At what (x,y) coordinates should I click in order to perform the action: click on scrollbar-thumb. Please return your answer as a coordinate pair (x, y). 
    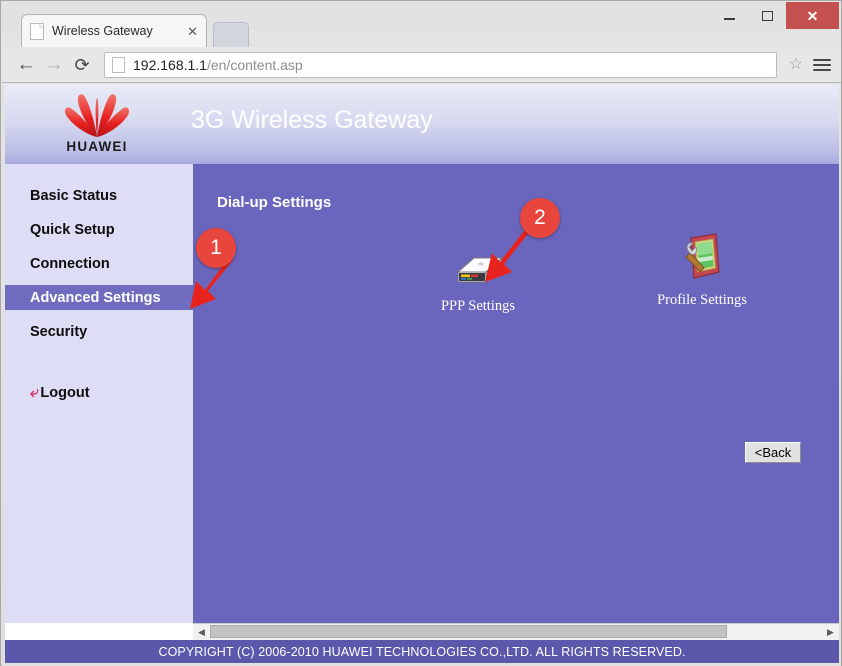
    Looking at the image, I should click on (469, 631).